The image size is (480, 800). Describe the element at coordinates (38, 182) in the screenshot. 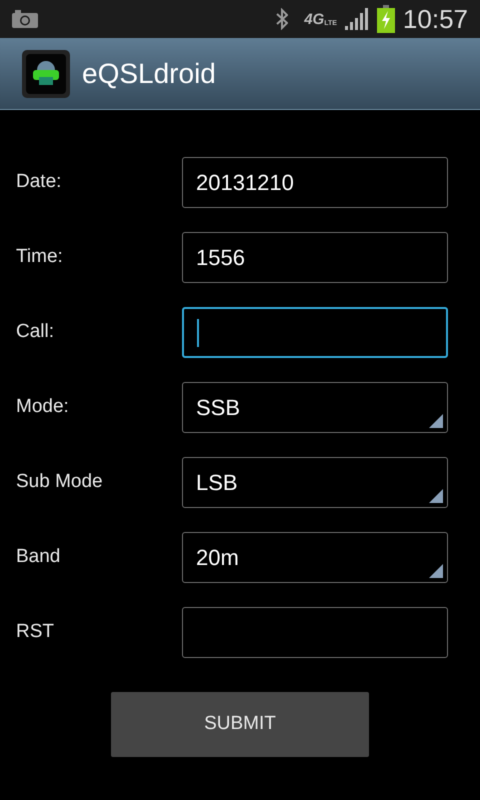

I see `field-label: Date:` at that location.